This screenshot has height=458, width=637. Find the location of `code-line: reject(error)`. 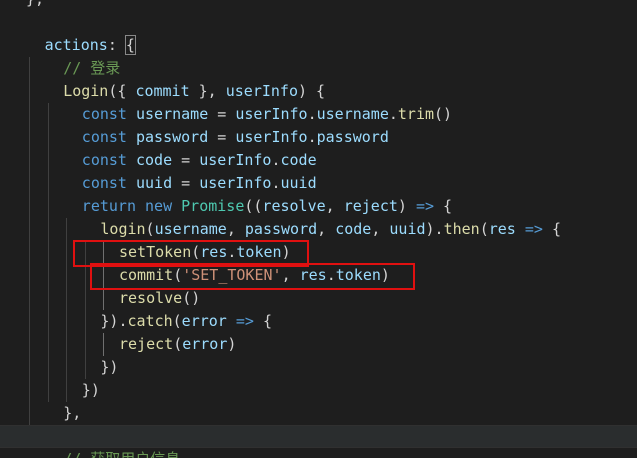

code-line: reject(error) is located at coordinates (318, 344).